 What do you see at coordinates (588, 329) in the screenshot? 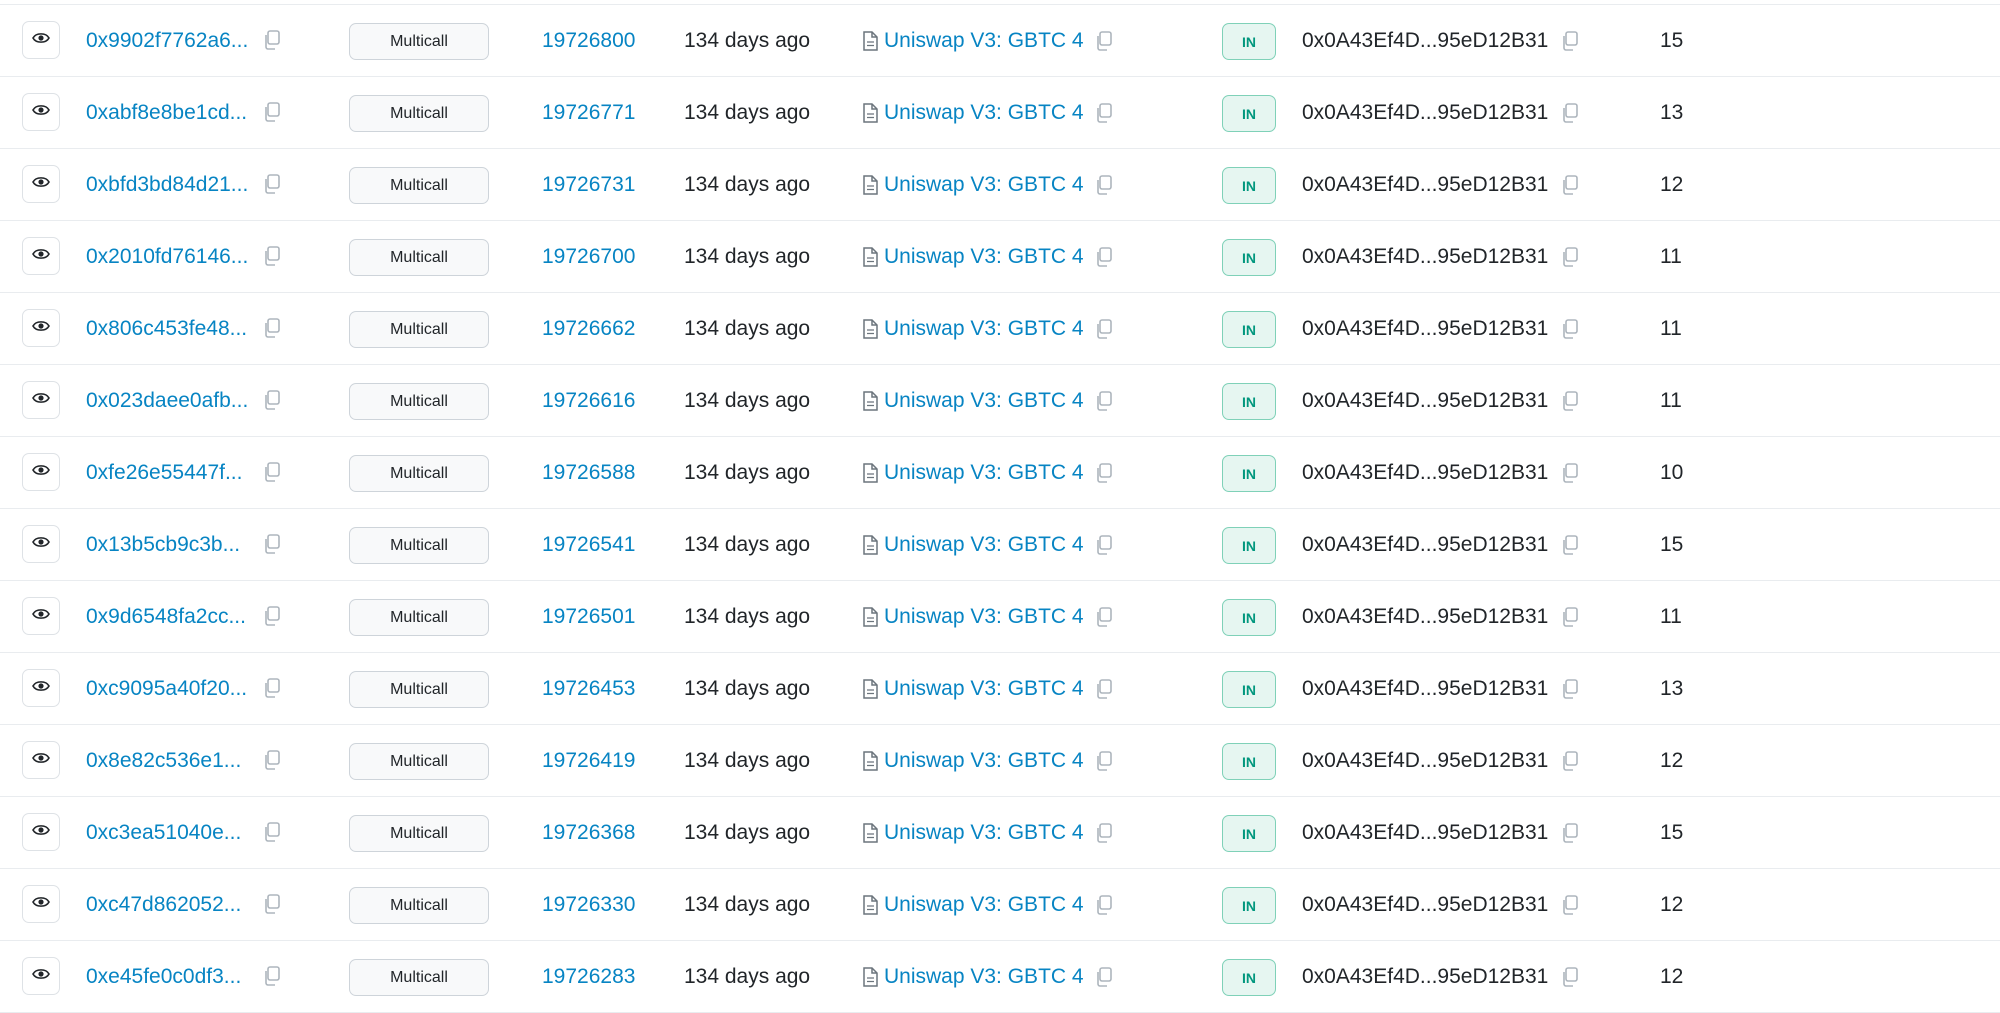
I see `block-link: 19726662` at bounding box center [588, 329].